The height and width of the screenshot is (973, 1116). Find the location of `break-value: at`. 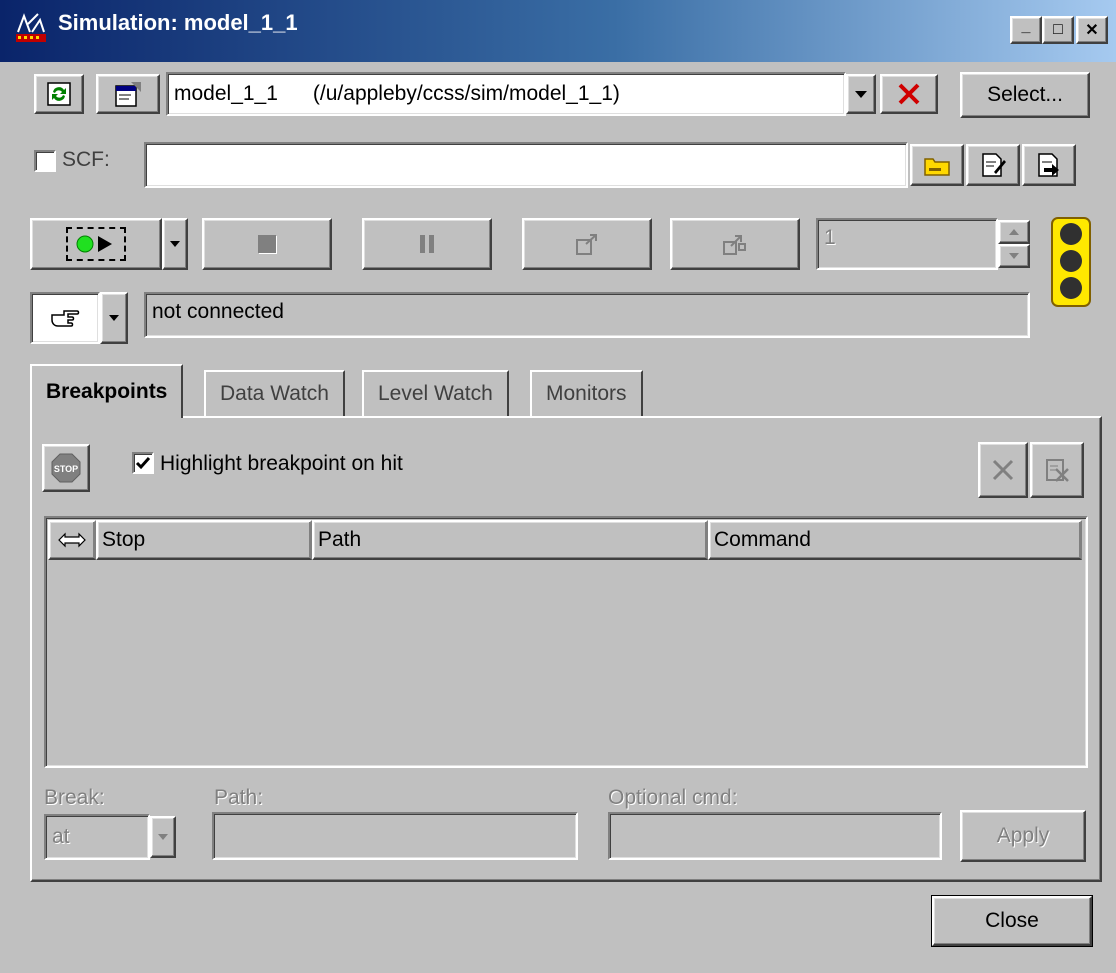

break-value: at is located at coordinates (61, 836).